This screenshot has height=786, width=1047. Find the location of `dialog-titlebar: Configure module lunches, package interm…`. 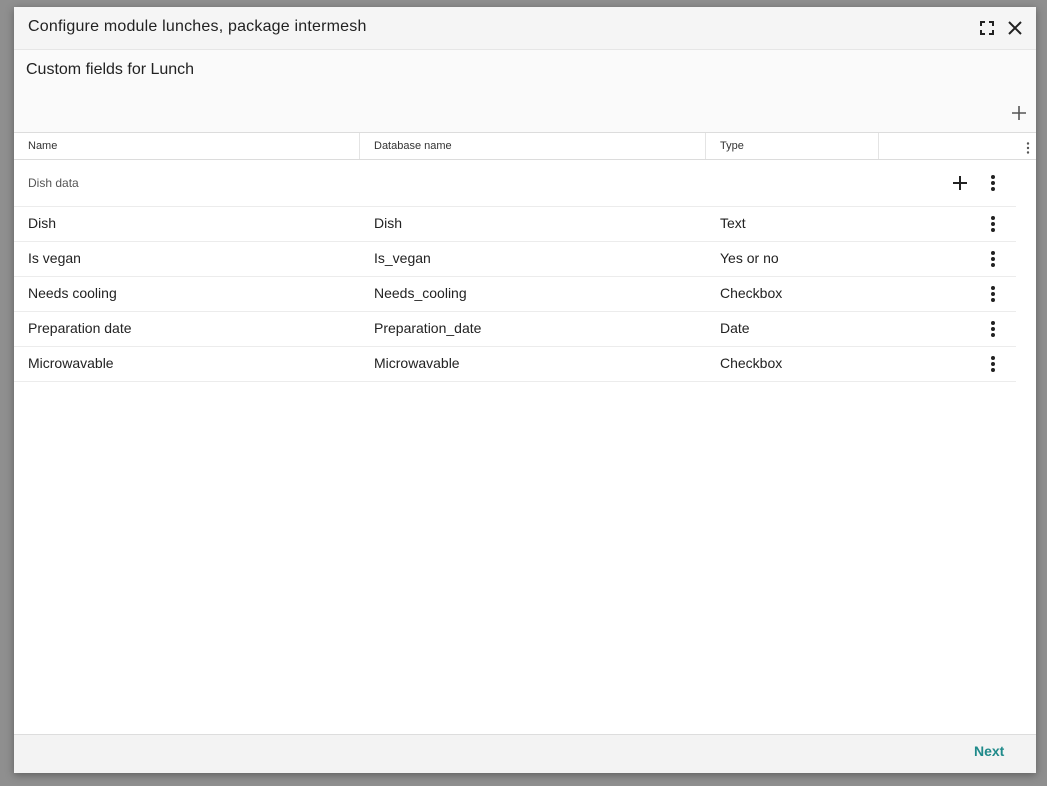

dialog-titlebar: Configure module lunches, package interm… is located at coordinates (525, 28).